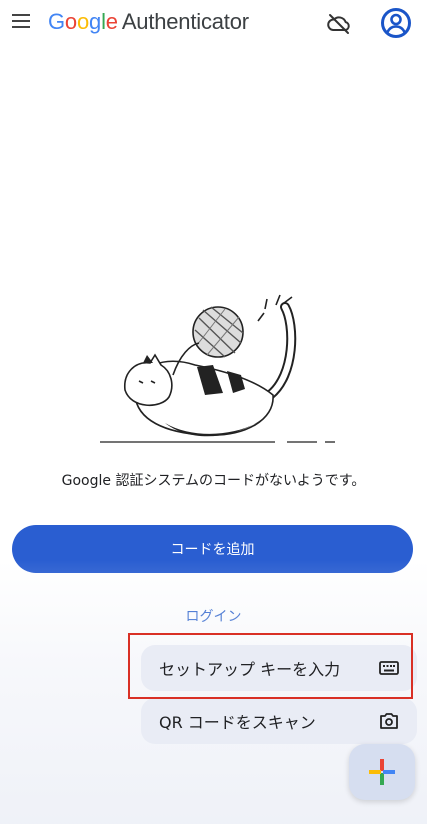 The width and height of the screenshot is (427, 824). I want to click on add-fab, so click(382, 772).